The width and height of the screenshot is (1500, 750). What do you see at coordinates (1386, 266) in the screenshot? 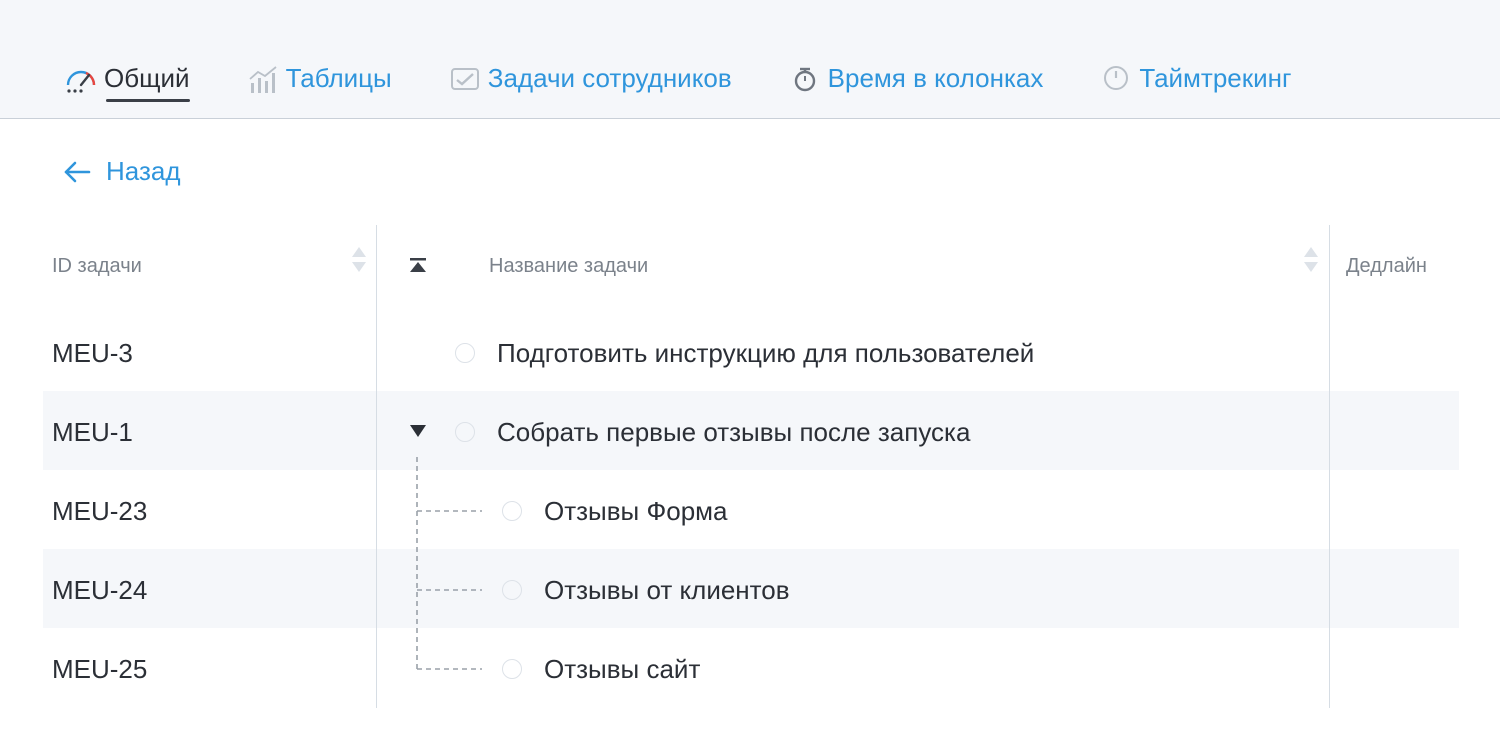
I see `header-deadline: Дедлайн` at bounding box center [1386, 266].